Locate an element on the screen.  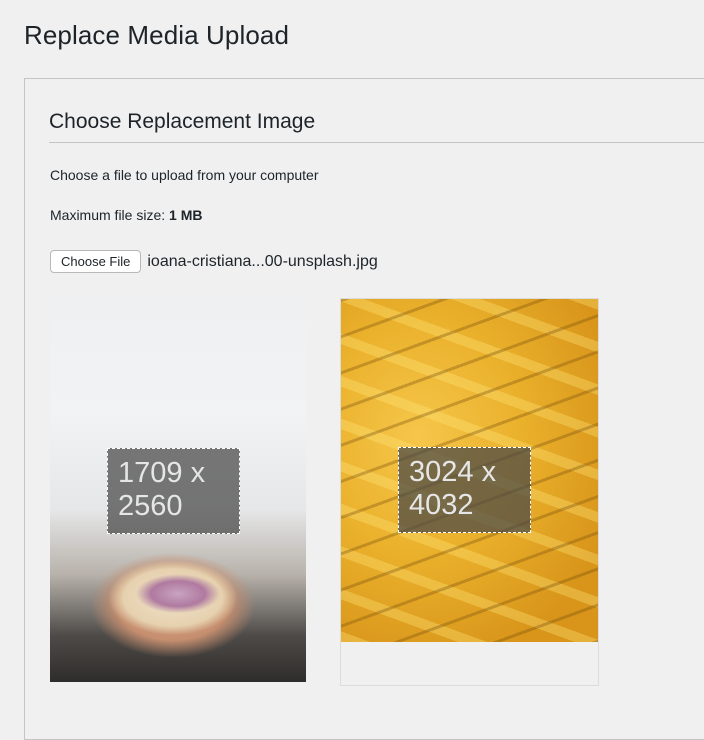
selected-file-name: ioana-cristiana...00-unsplash.jpg is located at coordinates (262, 261).